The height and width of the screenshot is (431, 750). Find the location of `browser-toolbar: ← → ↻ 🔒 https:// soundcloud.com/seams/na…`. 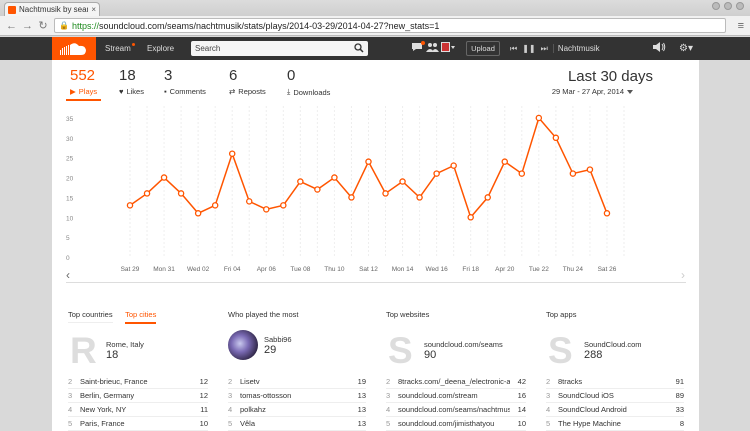

browser-toolbar: ← → ↻ 🔒 https:// soundcloud.com/seams/na… is located at coordinates (375, 26).